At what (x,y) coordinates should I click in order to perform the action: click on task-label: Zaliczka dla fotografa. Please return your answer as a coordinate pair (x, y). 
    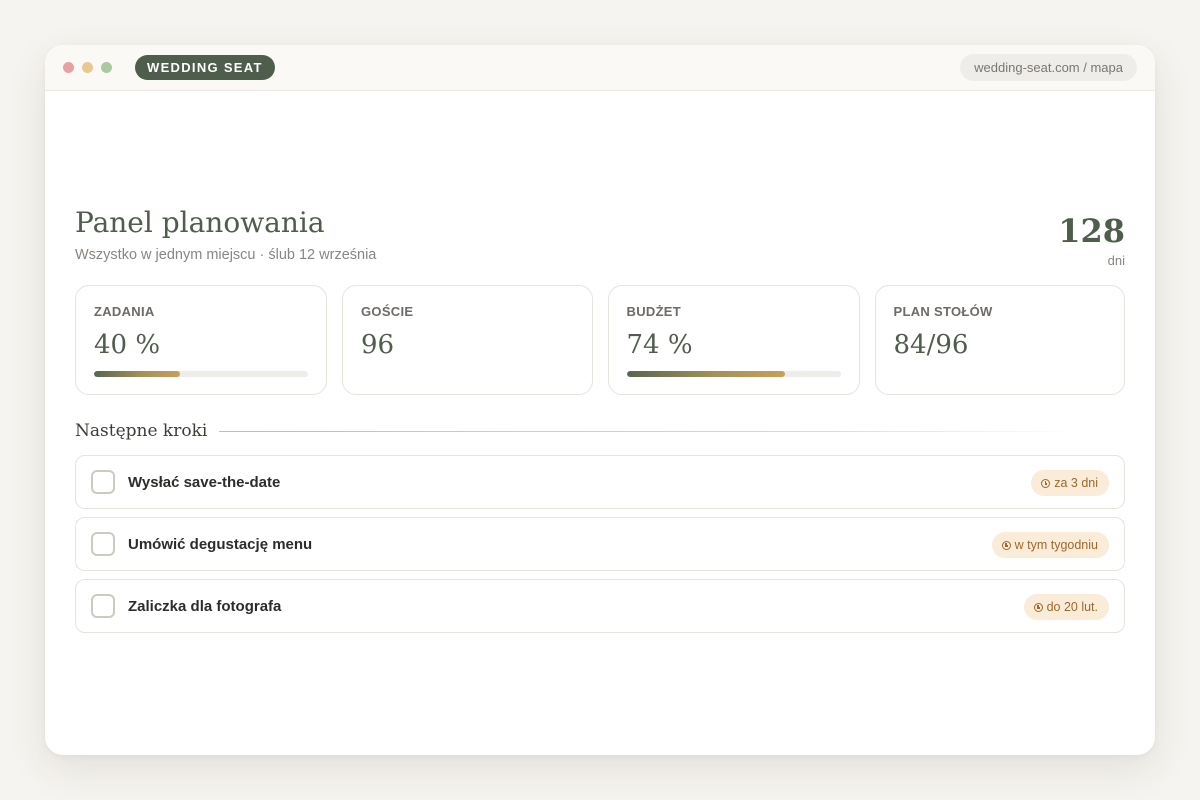
    Looking at the image, I should click on (205, 606).